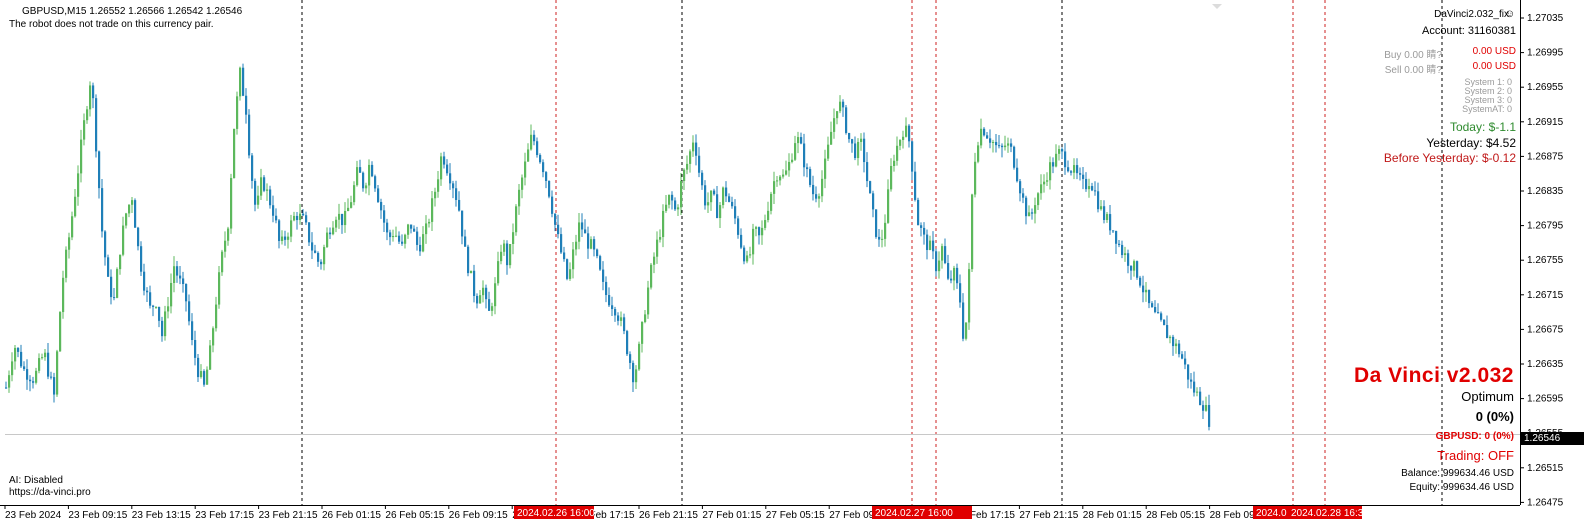 The height and width of the screenshot is (532, 1584). What do you see at coordinates (1413, 70) in the screenshot?
I see `sell-label: Sell 0.00 睛?` at bounding box center [1413, 70].